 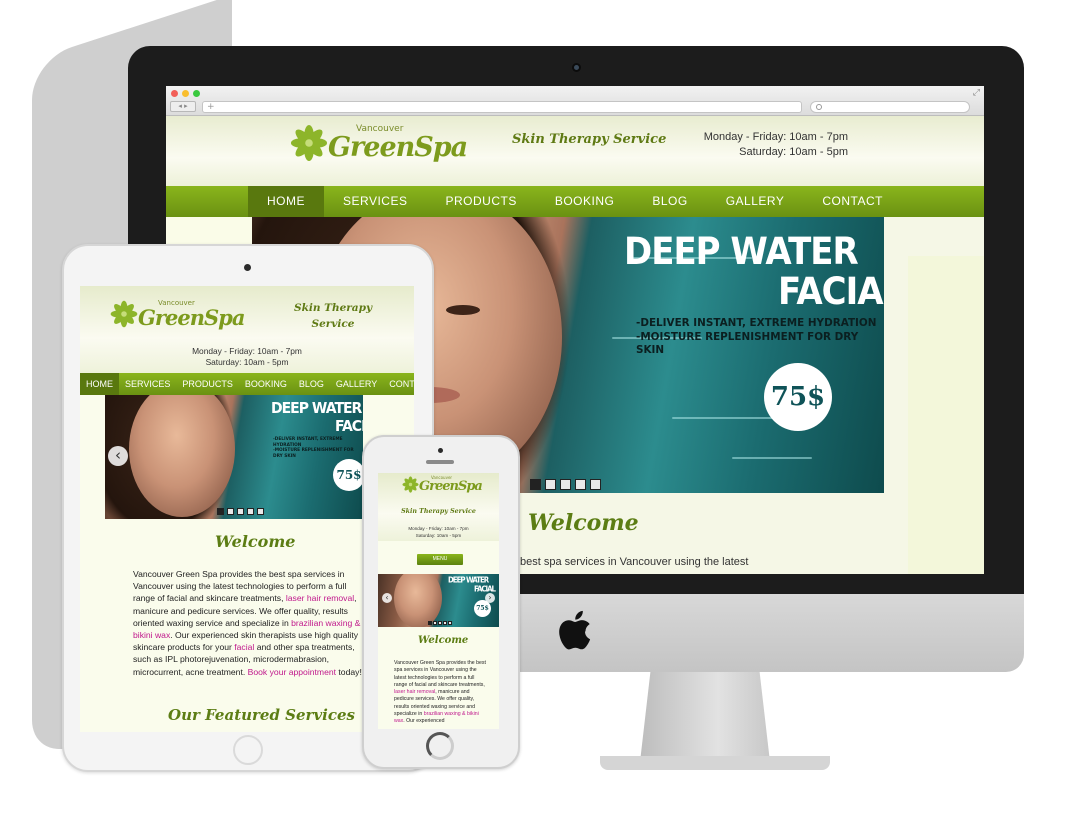 I want to click on hero-eye-right, so click(x=463, y=310).